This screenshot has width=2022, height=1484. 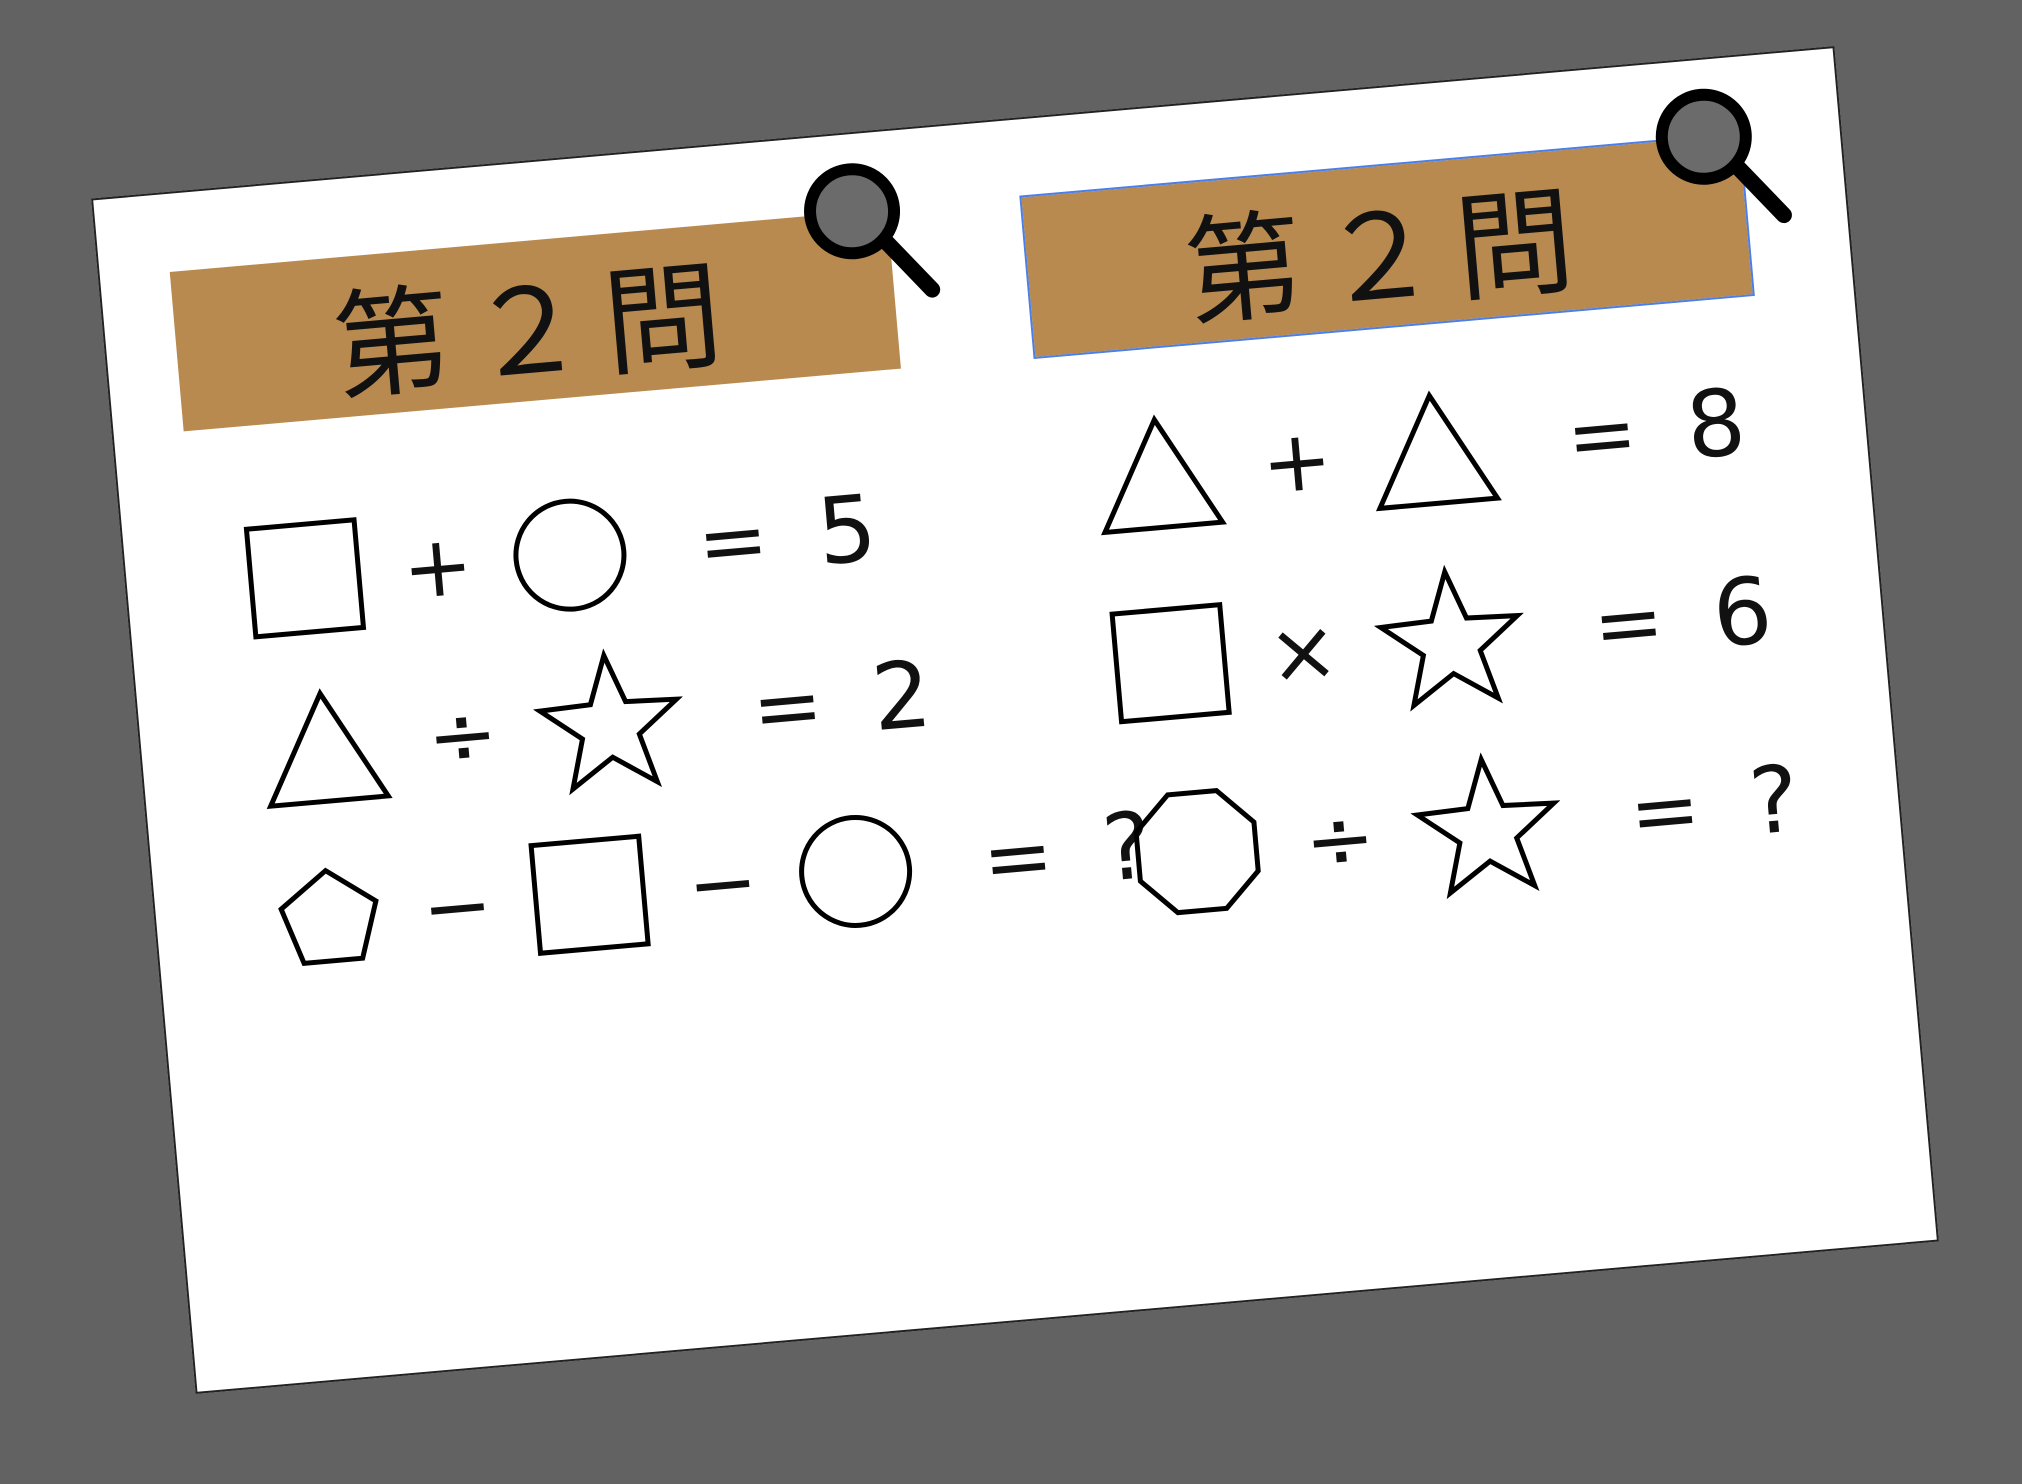 I want to click on equation-result: 8, so click(x=1716, y=424).